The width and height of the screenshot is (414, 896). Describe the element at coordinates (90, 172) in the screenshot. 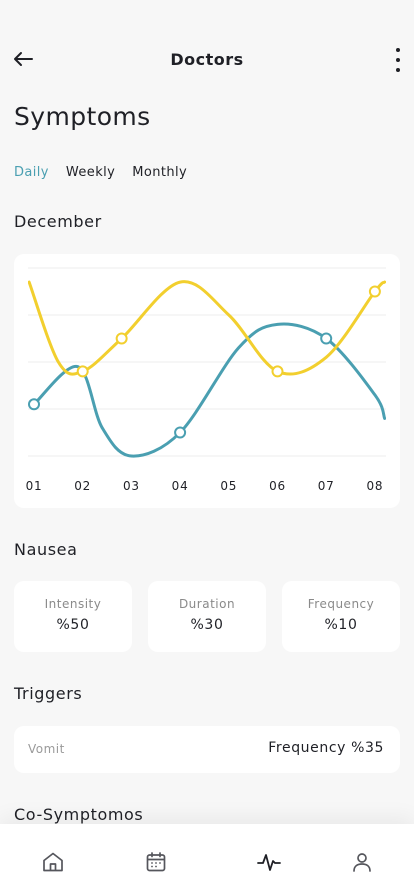

I see `tab-weekly: Weekly` at that location.